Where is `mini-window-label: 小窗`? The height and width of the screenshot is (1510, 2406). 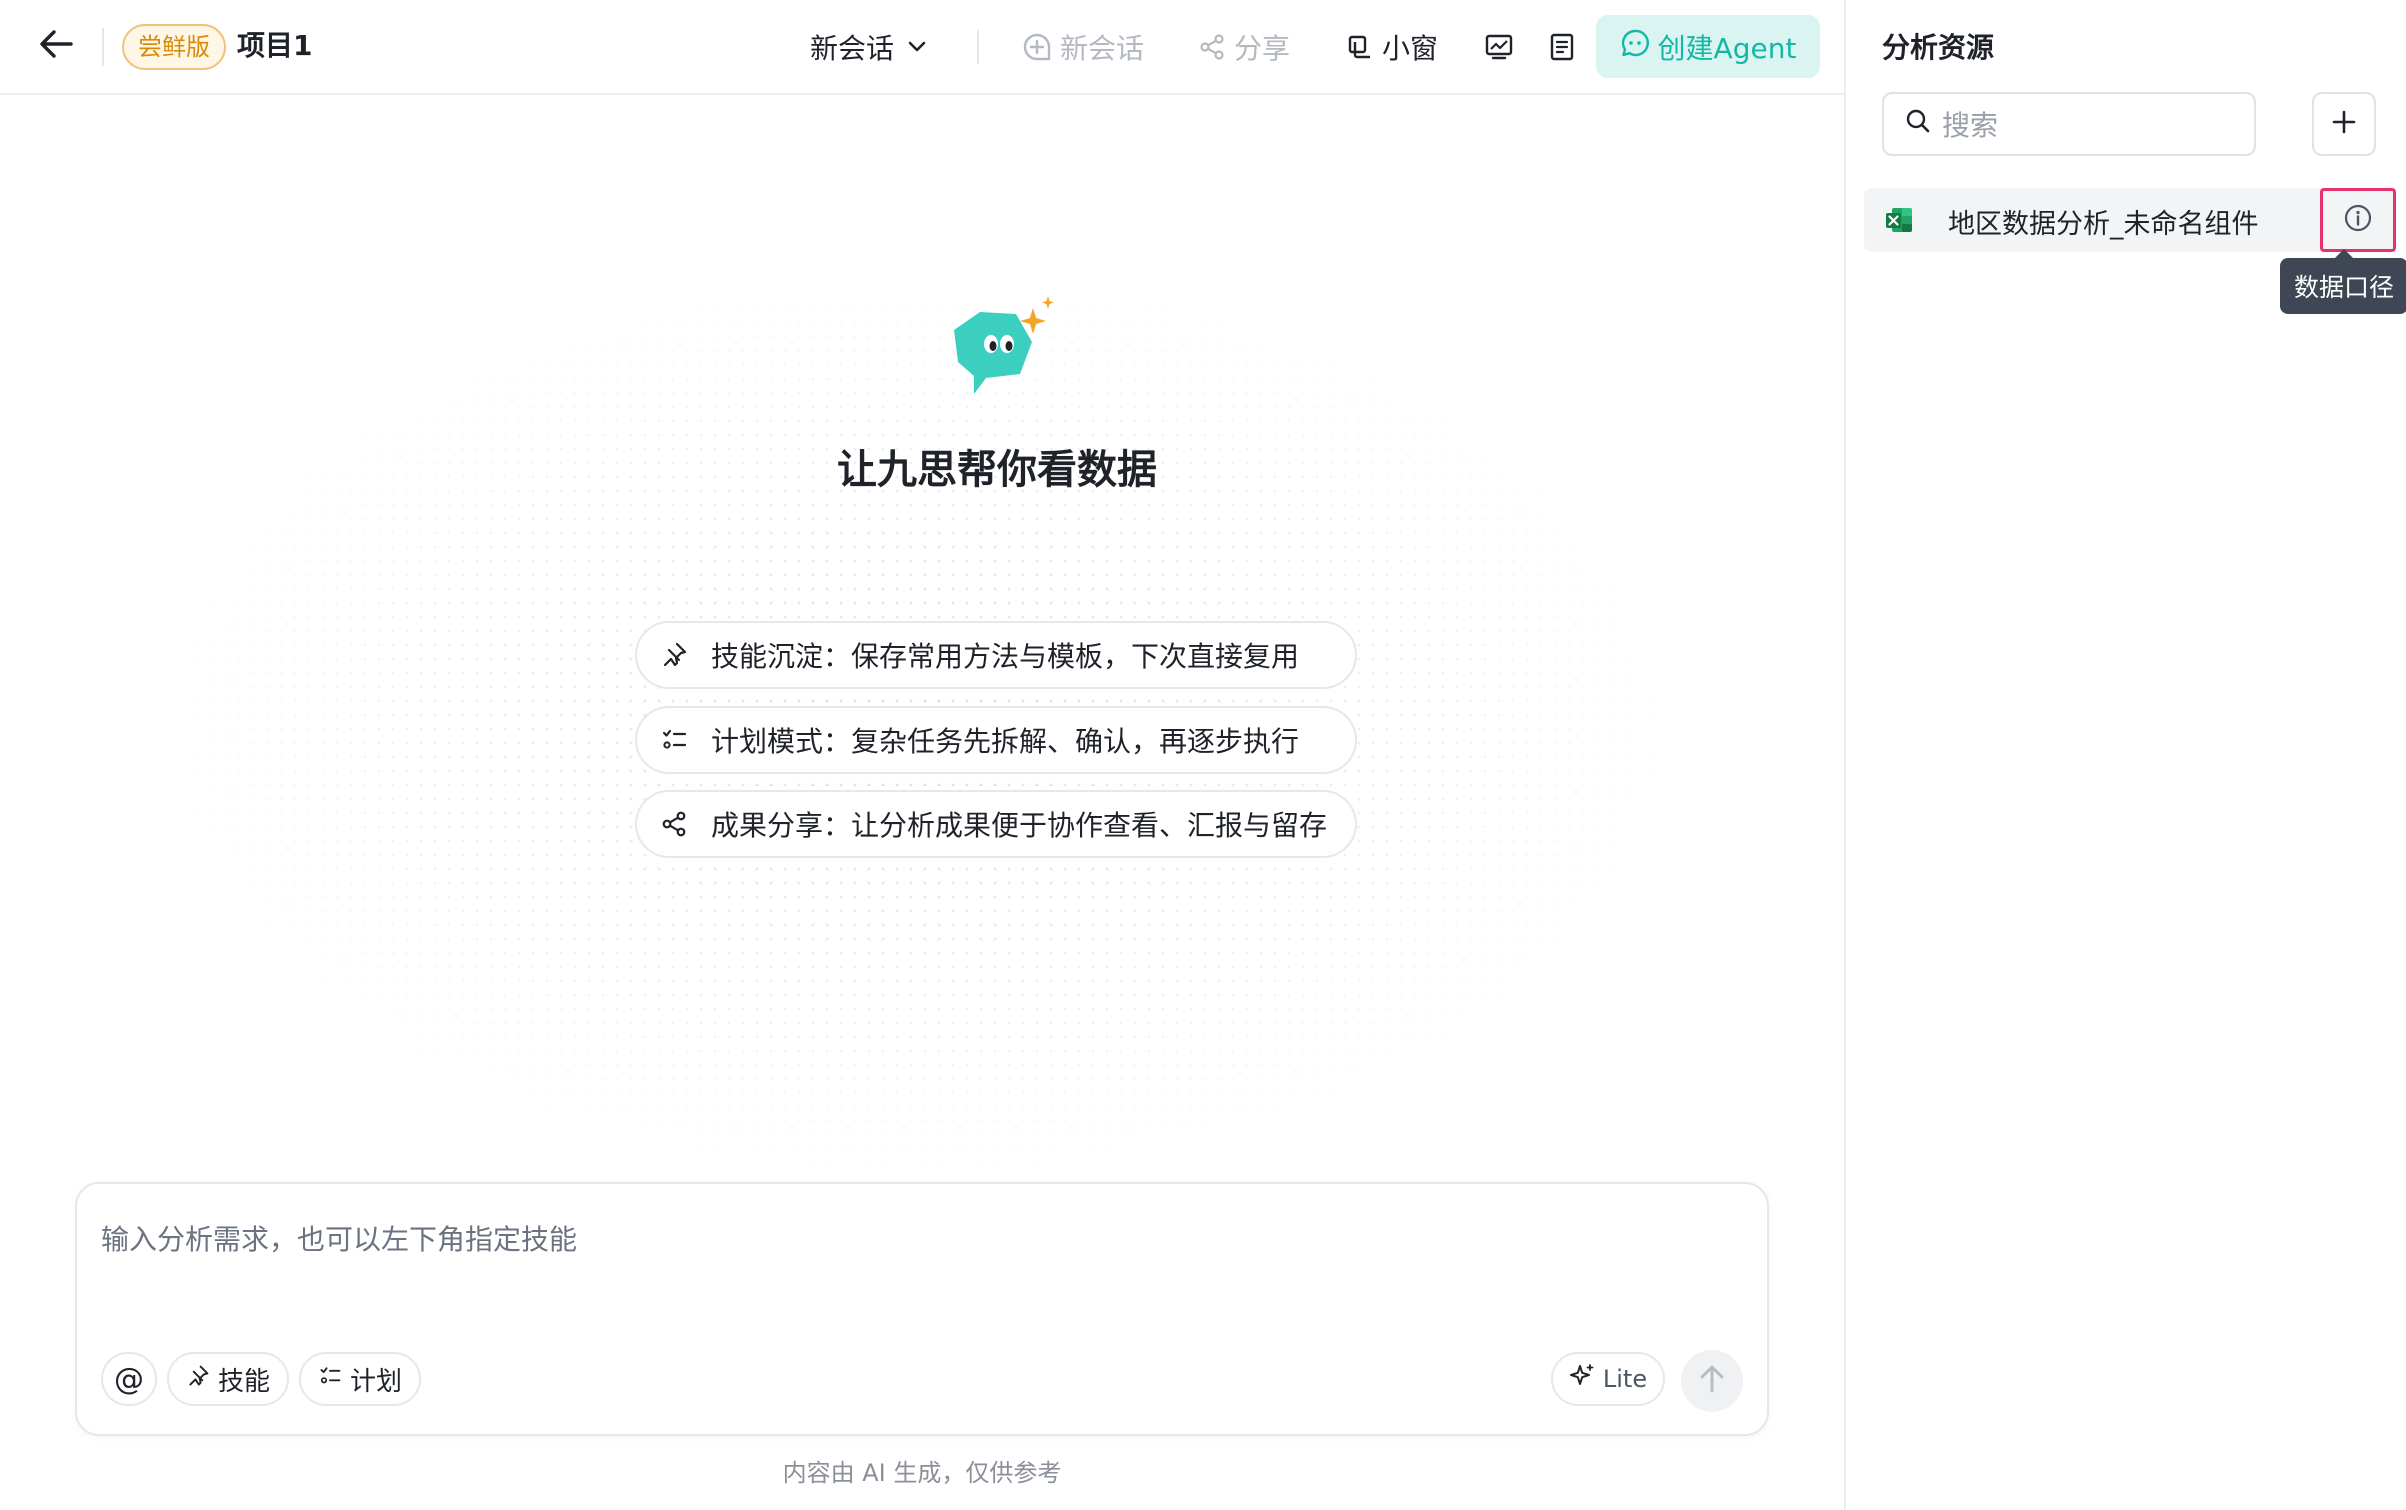 mini-window-label: 小窗 is located at coordinates (1410, 48).